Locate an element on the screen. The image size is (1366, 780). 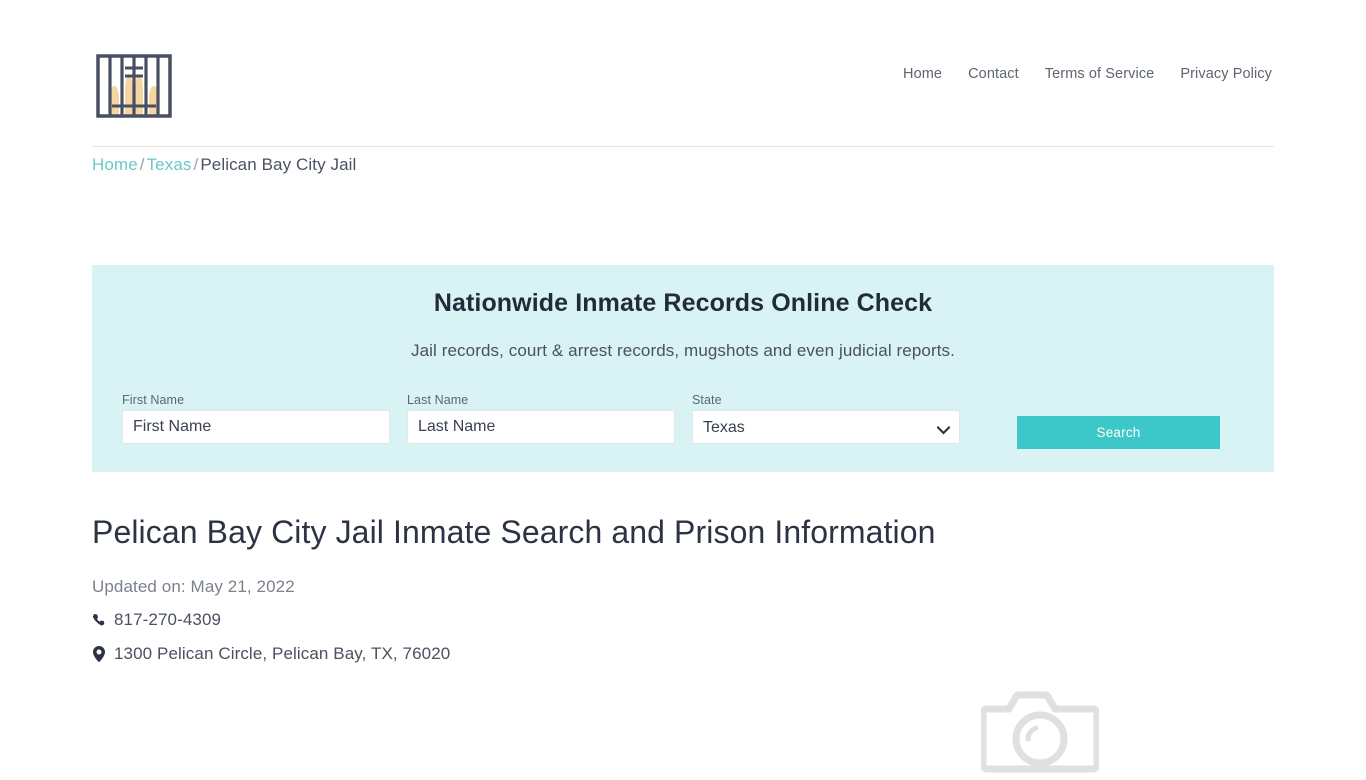
facility-photo-placeholder is located at coordinates (1040, 729).